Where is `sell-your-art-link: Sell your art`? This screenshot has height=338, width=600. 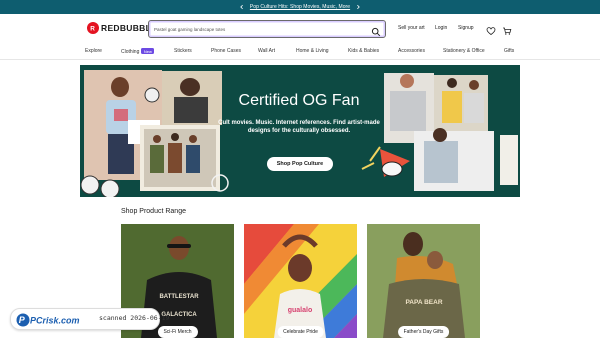
sell-your-art-link: Sell your art is located at coordinates (411, 28).